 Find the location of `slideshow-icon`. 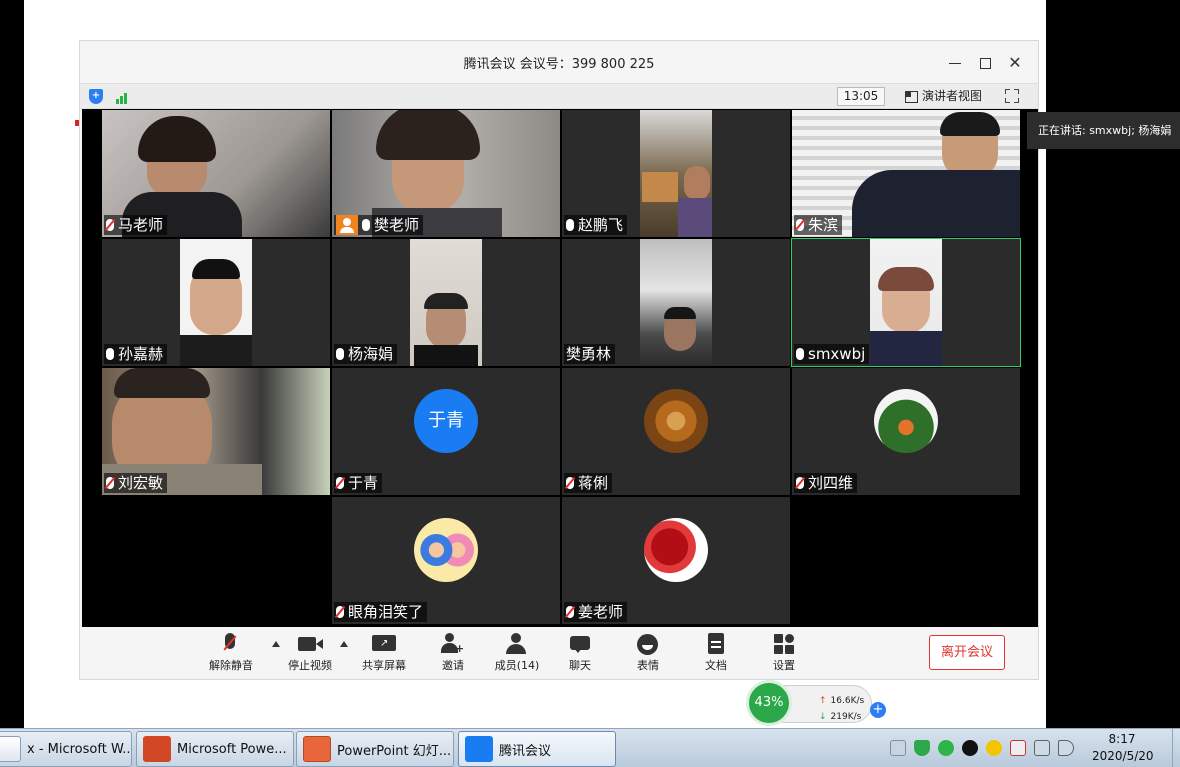

slideshow-icon is located at coordinates (317, 749).